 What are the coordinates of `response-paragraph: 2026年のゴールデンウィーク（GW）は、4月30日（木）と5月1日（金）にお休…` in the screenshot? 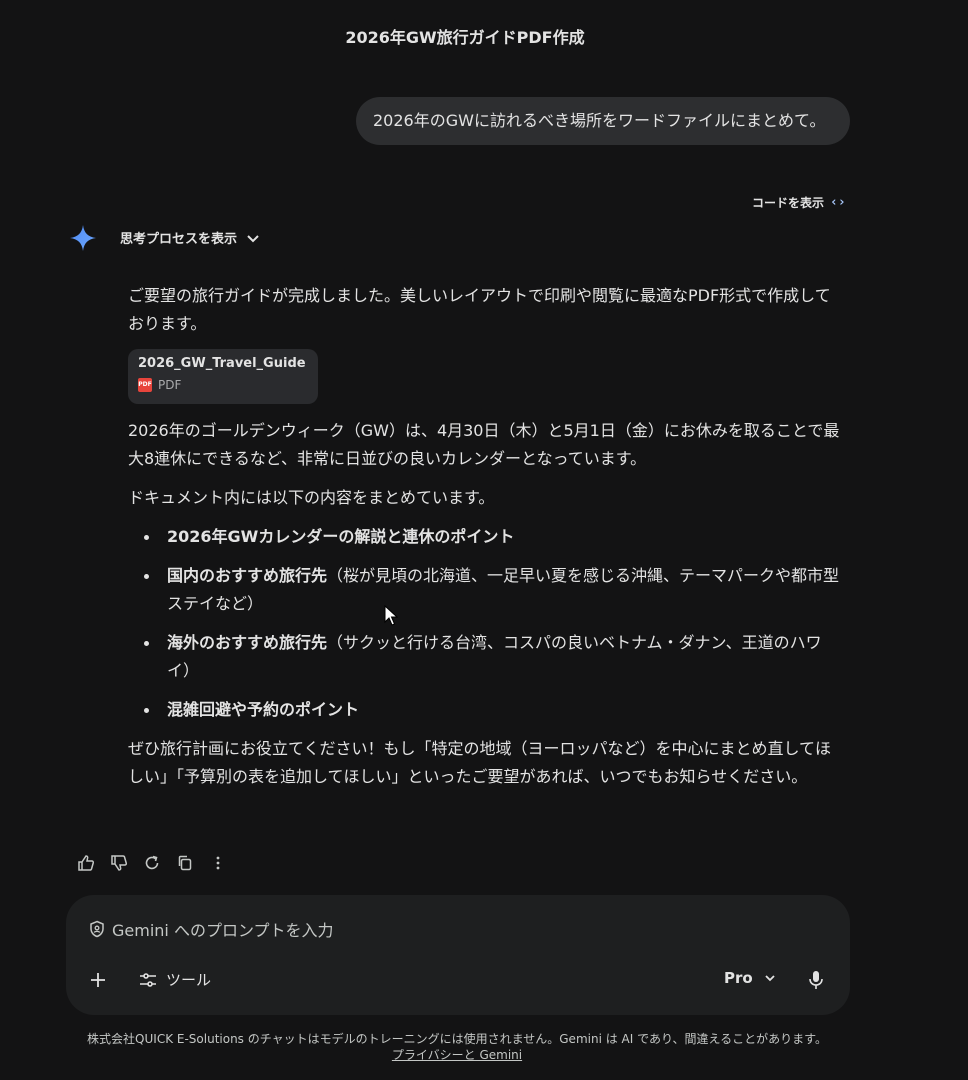 It's located at (484, 444).